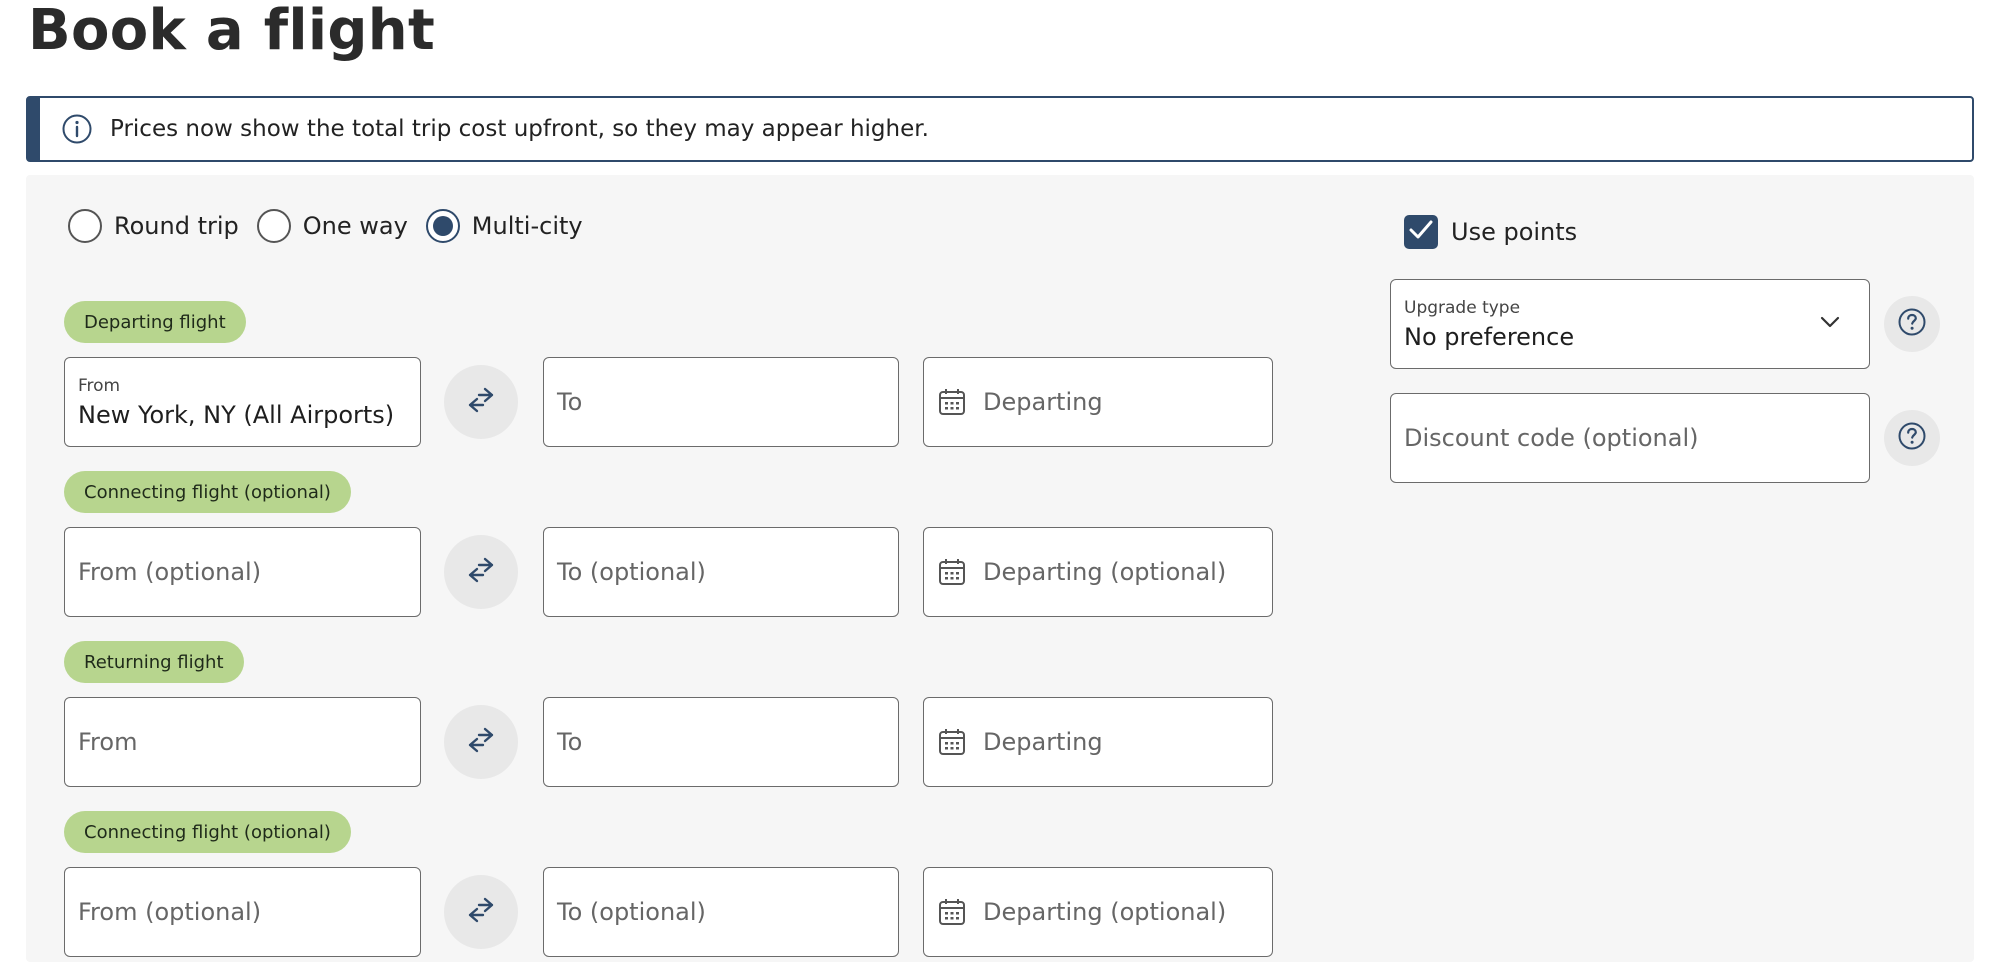  I want to click on upgrade-type-label: Upgrade type, so click(1462, 307).